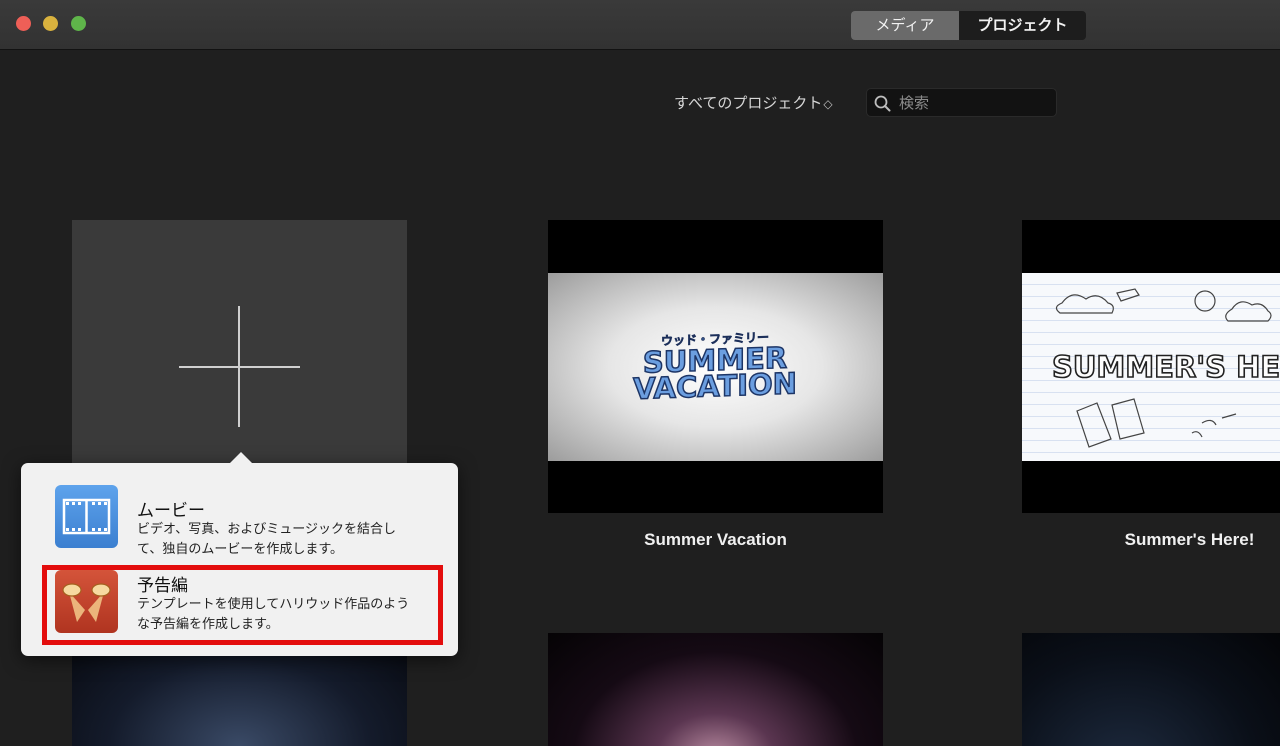 The height and width of the screenshot is (746, 1280). Describe the element at coordinates (86, 516) in the screenshot. I see `film-strip-icon` at that location.